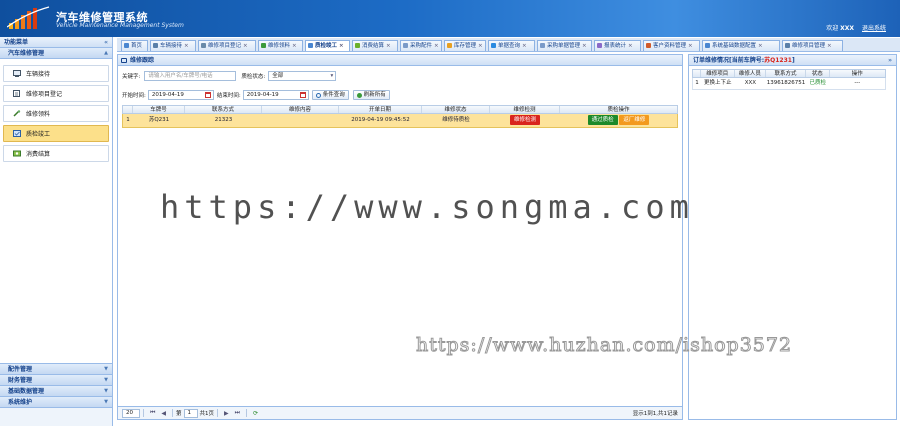 The height and width of the screenshot is (426, 900). What do you see at coordinates (227, 45) in the screenshot?
I see `tab-register: 维修项目登记 ×` at bounding box center [227, 45].